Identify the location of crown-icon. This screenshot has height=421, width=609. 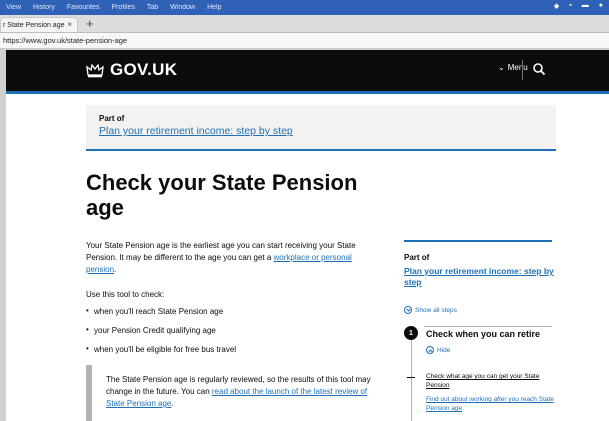
(95, 70).